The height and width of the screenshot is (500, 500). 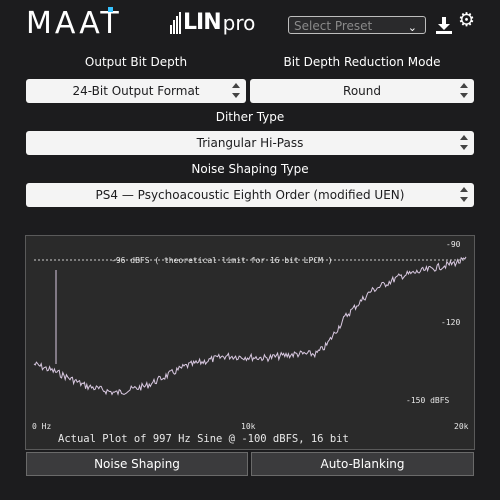 What do you see at coordinates (333, 26) in the screenshot?
I see `preset-placeholder: Select Preset` at bounding box center [333, 26].